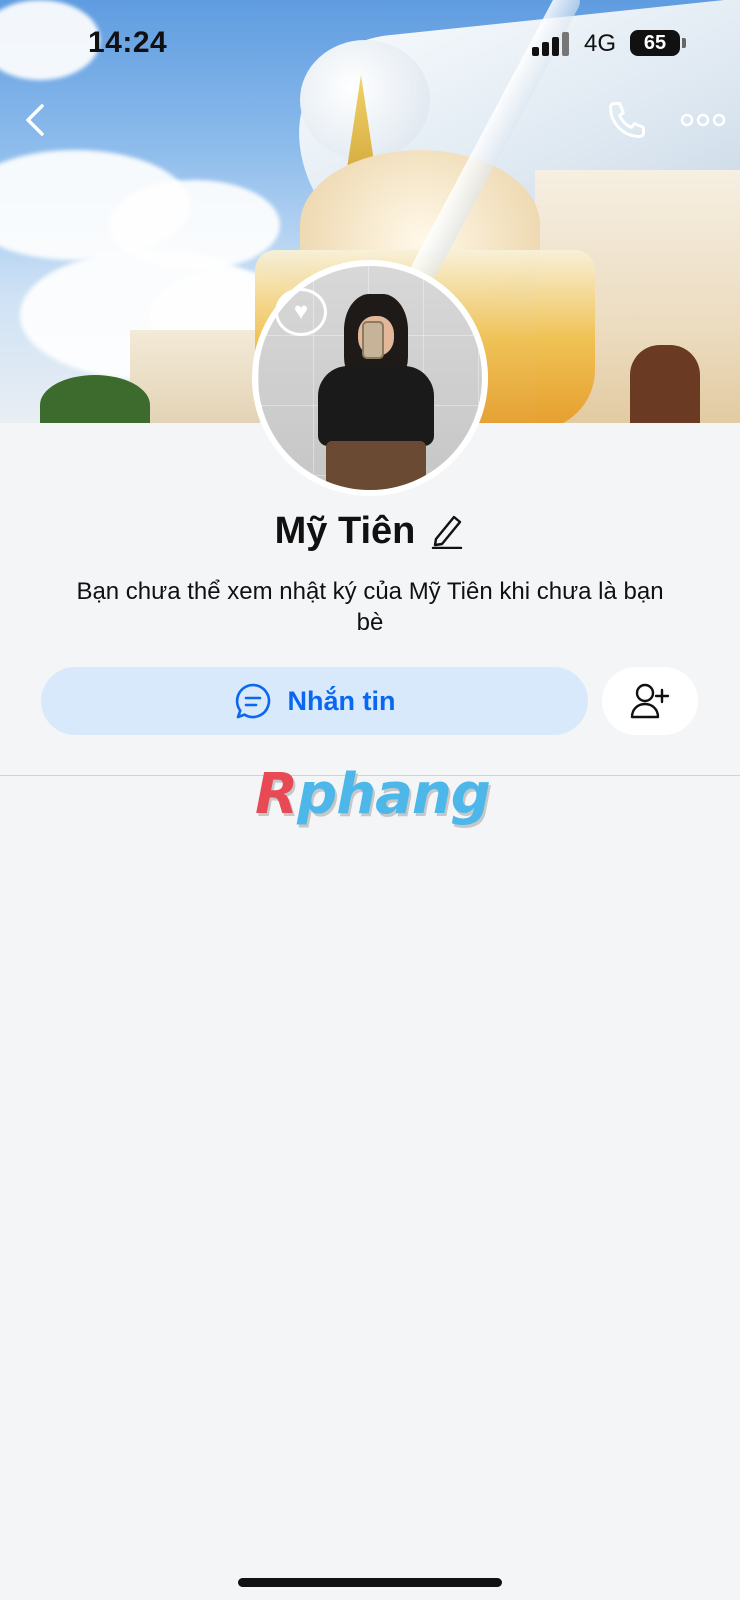  I want to click on more-options-button, so click(703, 120).